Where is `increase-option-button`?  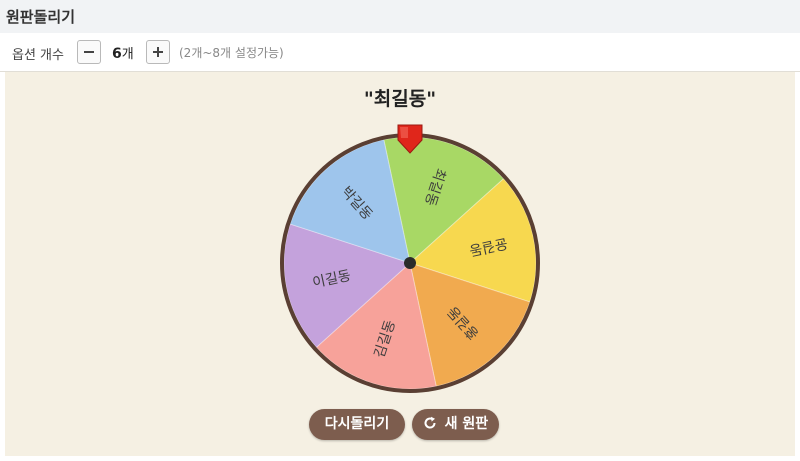
increase-option-button is located at coordinates (158, 52).